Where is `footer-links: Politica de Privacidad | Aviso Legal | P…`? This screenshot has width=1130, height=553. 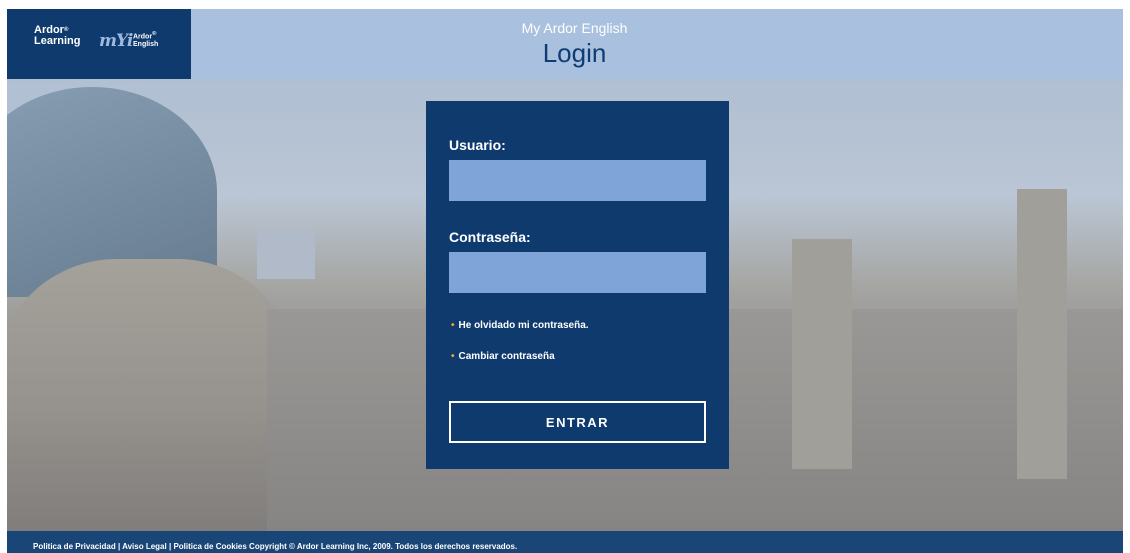 footer-links: Politica de Privacidad | Aviso Legal | P… is located at coordinates (275, 546).